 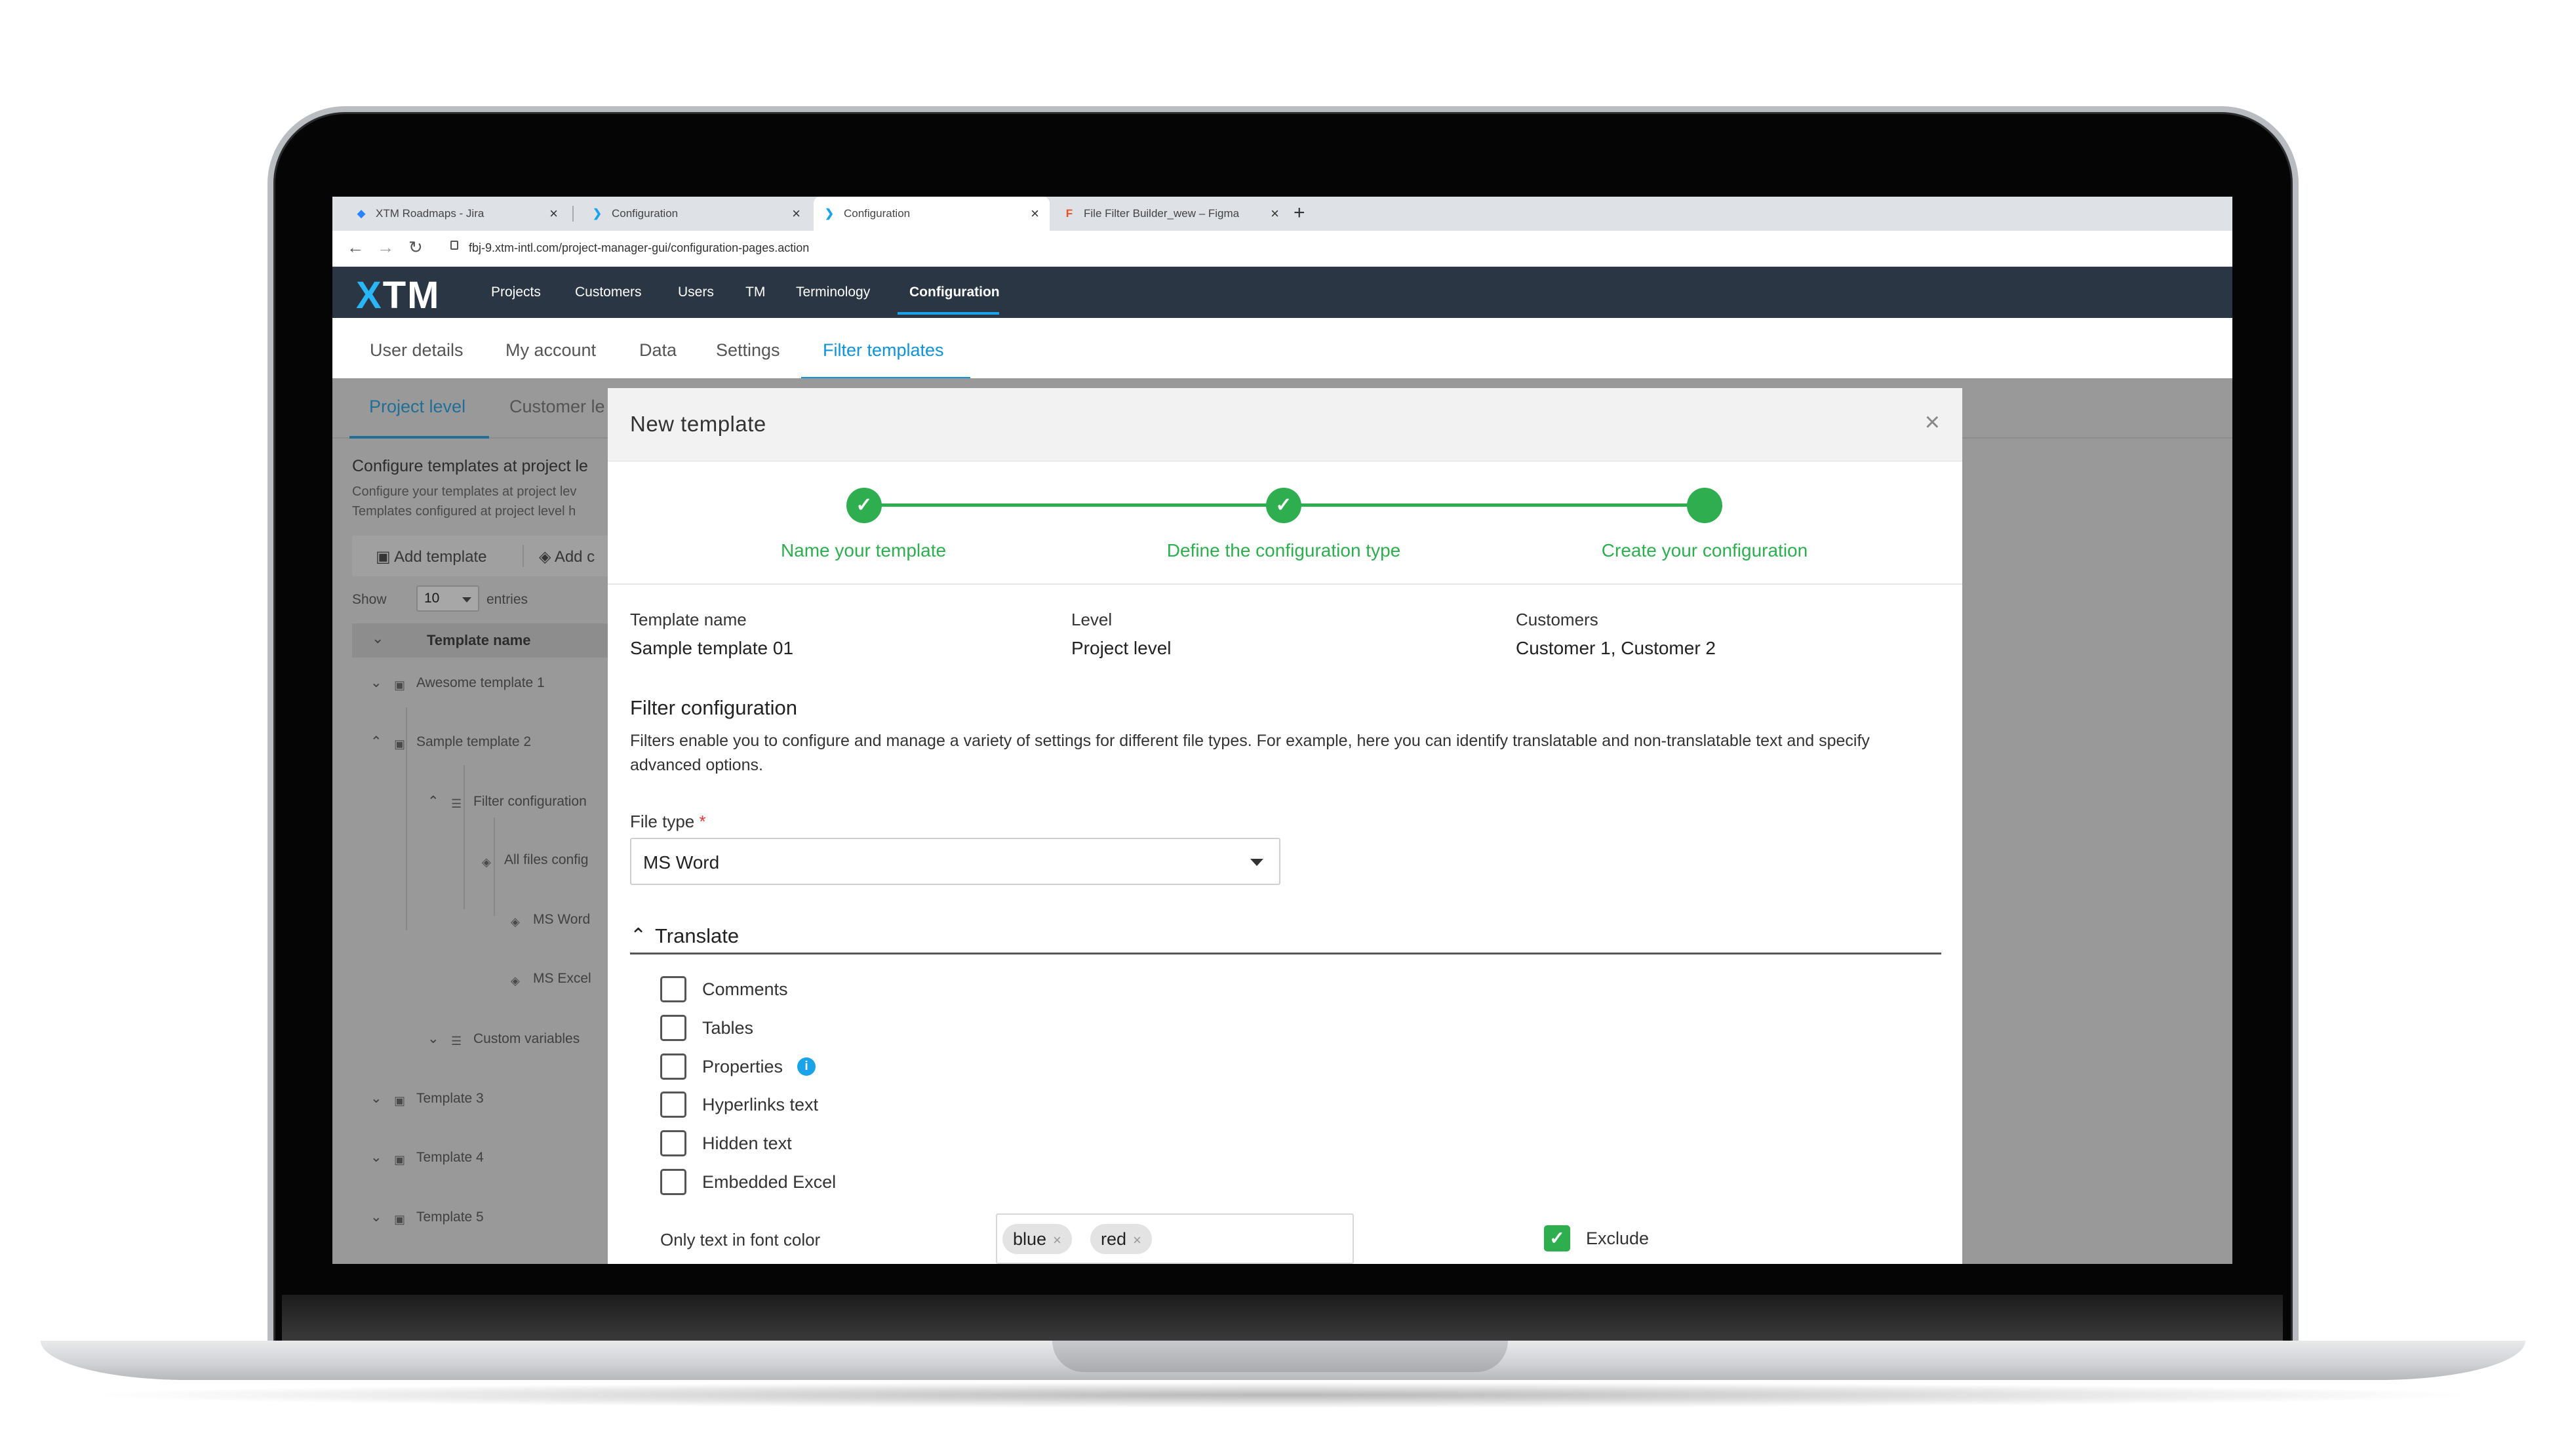 I want to click on tag-label: blue, so click(x=1030, y=1239).